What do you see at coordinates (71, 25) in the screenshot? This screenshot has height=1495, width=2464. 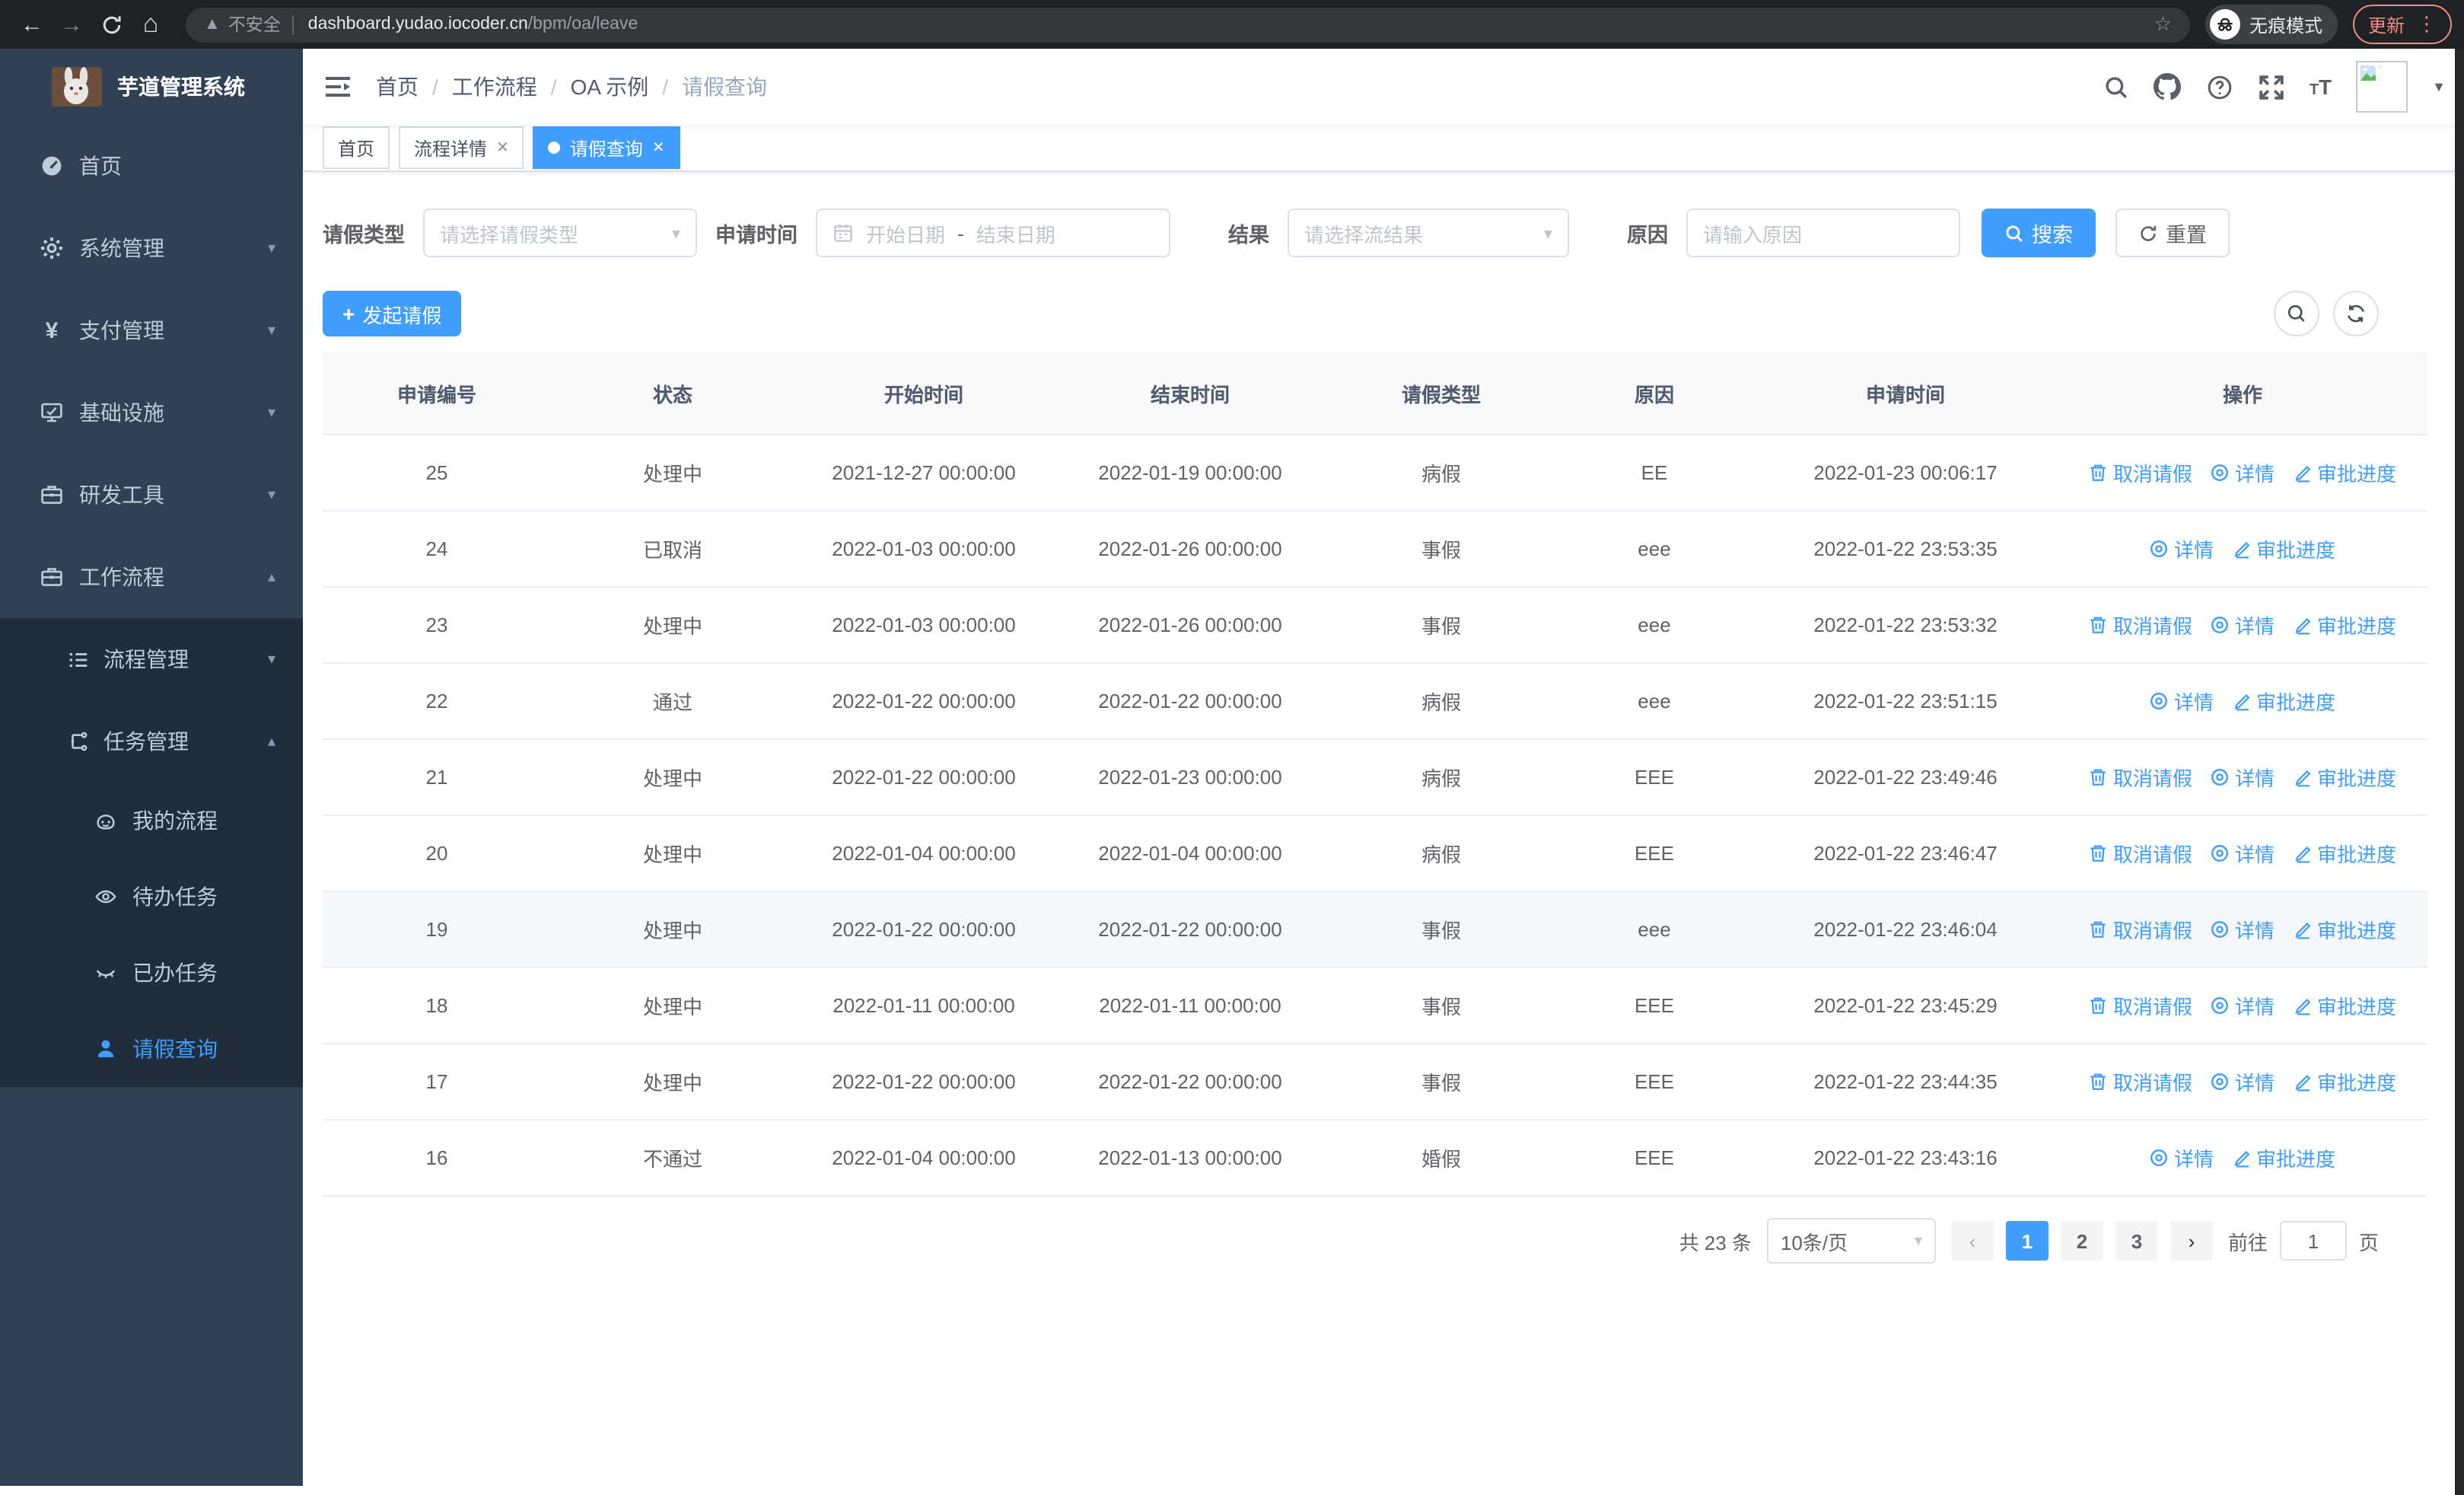 I see `browser-forward-icon: →` at bounding box center [71, 25].